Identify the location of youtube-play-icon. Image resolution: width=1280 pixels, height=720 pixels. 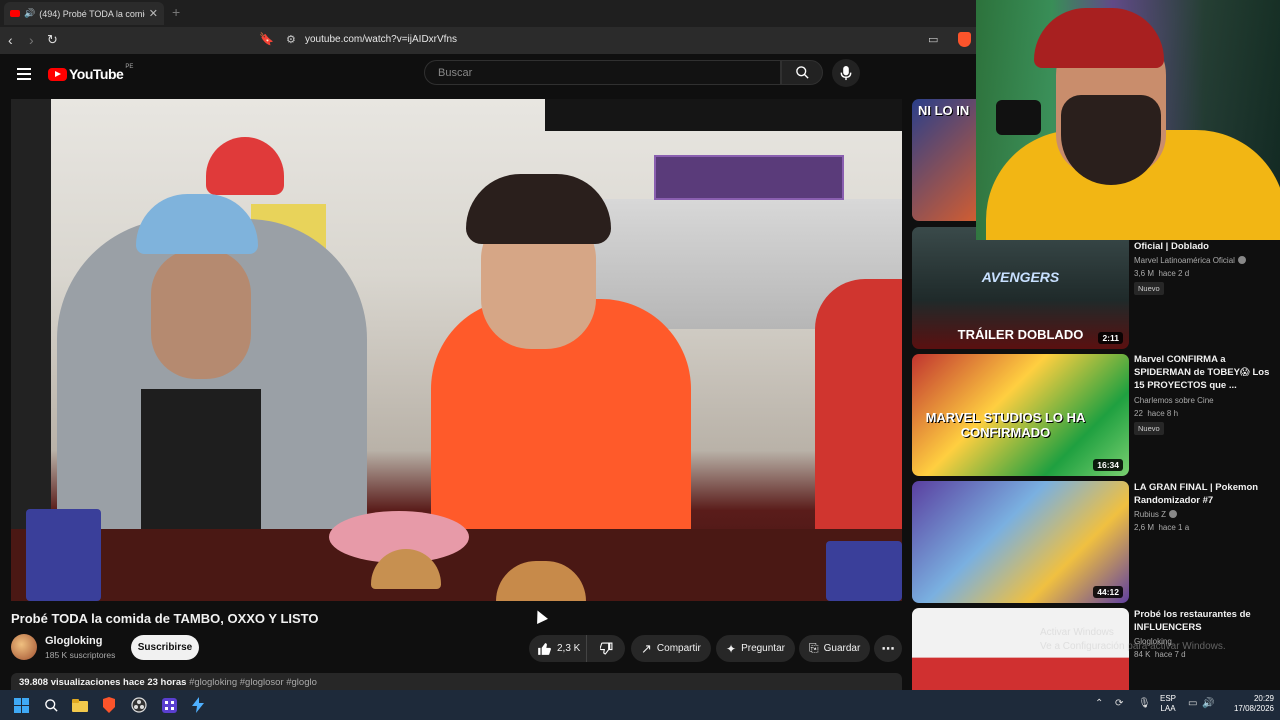
(57, 74).